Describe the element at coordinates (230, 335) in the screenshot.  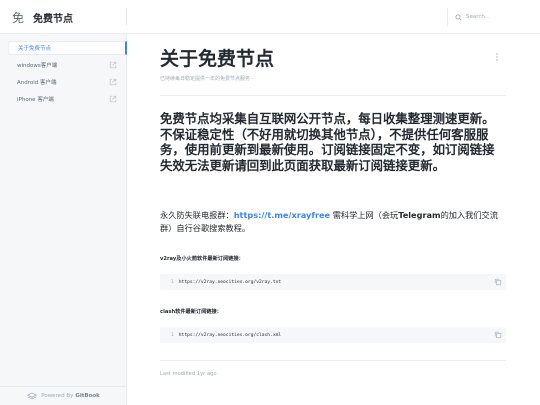
I see `clash-url: https://v2ray.neocities.org/clash.xml` at that location.